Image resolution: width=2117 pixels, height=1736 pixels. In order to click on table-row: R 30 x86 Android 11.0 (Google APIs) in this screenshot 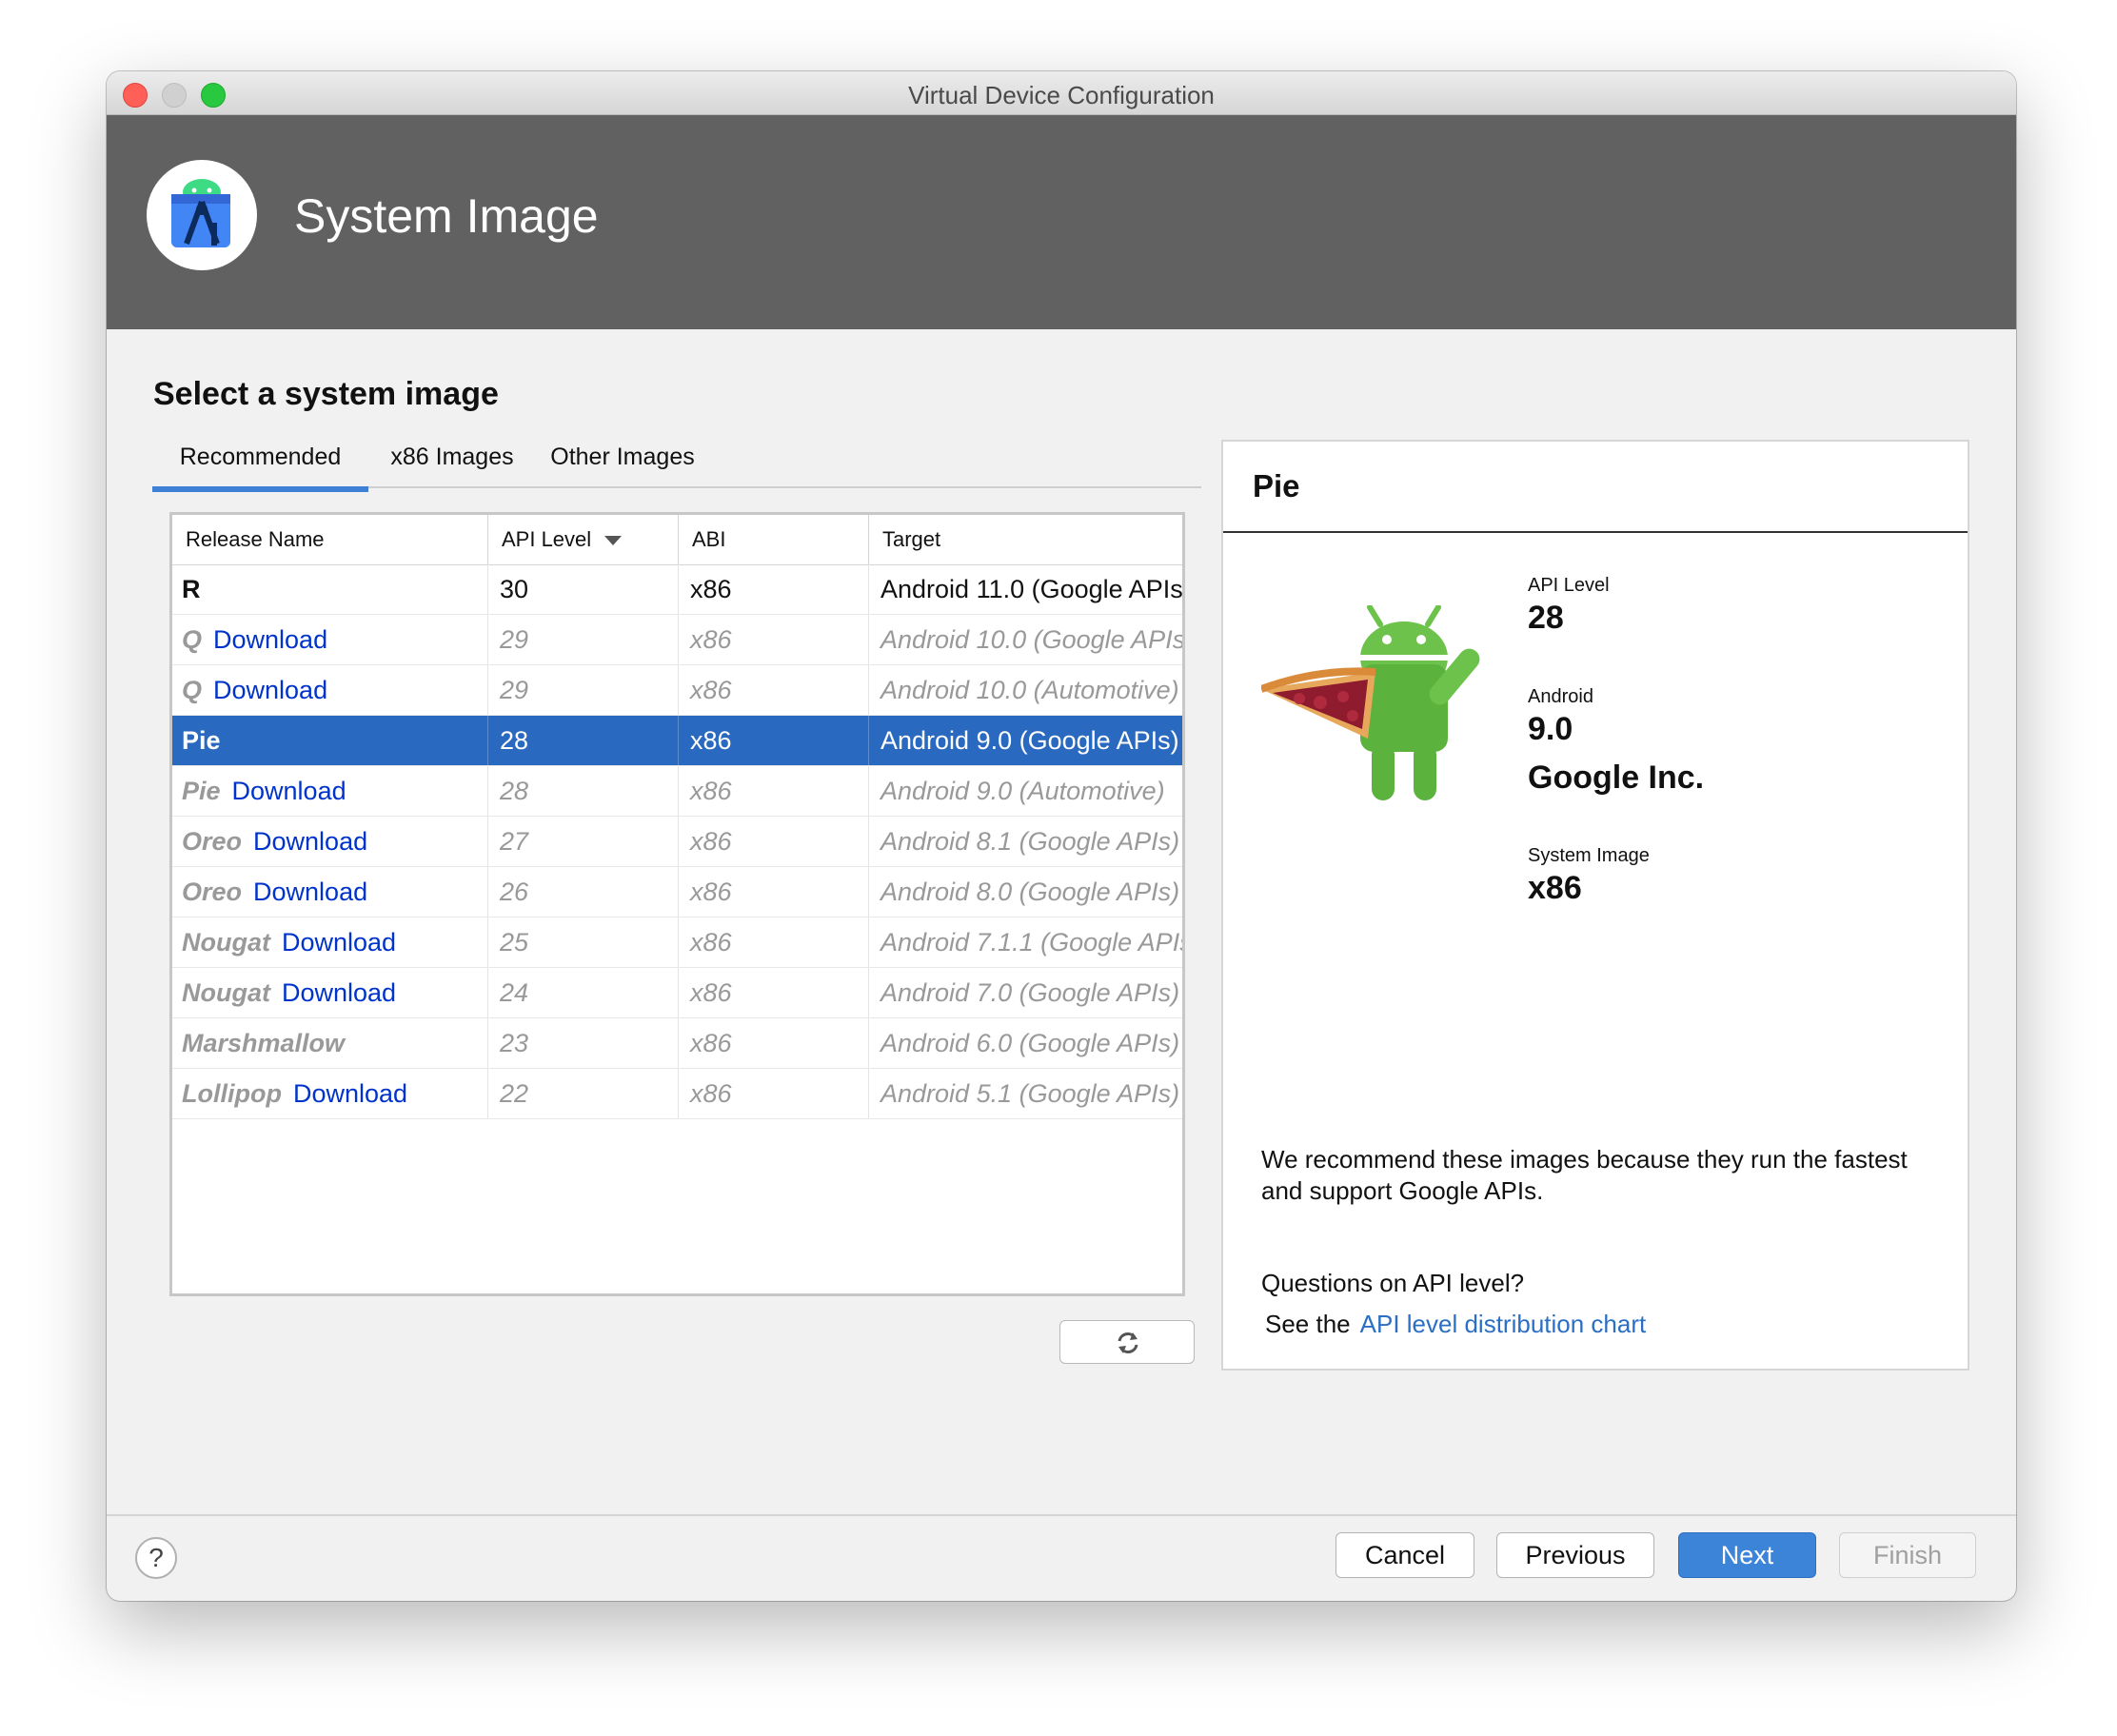, I will do `click(677, 589)`.